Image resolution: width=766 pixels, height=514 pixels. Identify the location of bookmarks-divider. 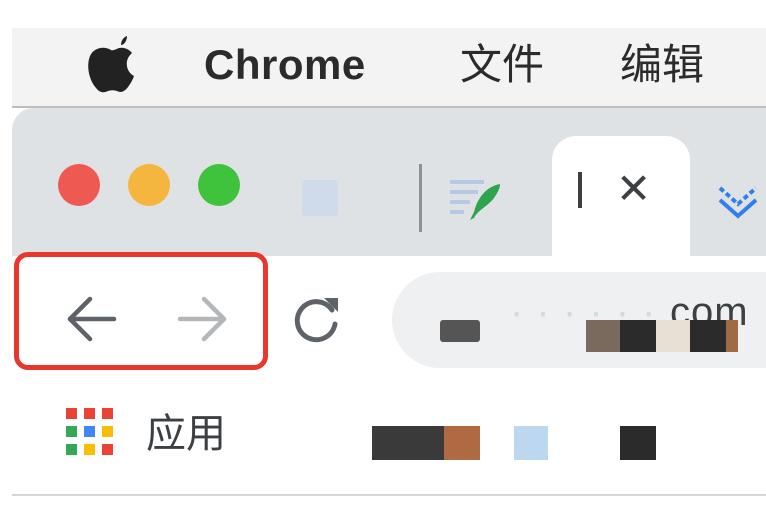
(389, 495).